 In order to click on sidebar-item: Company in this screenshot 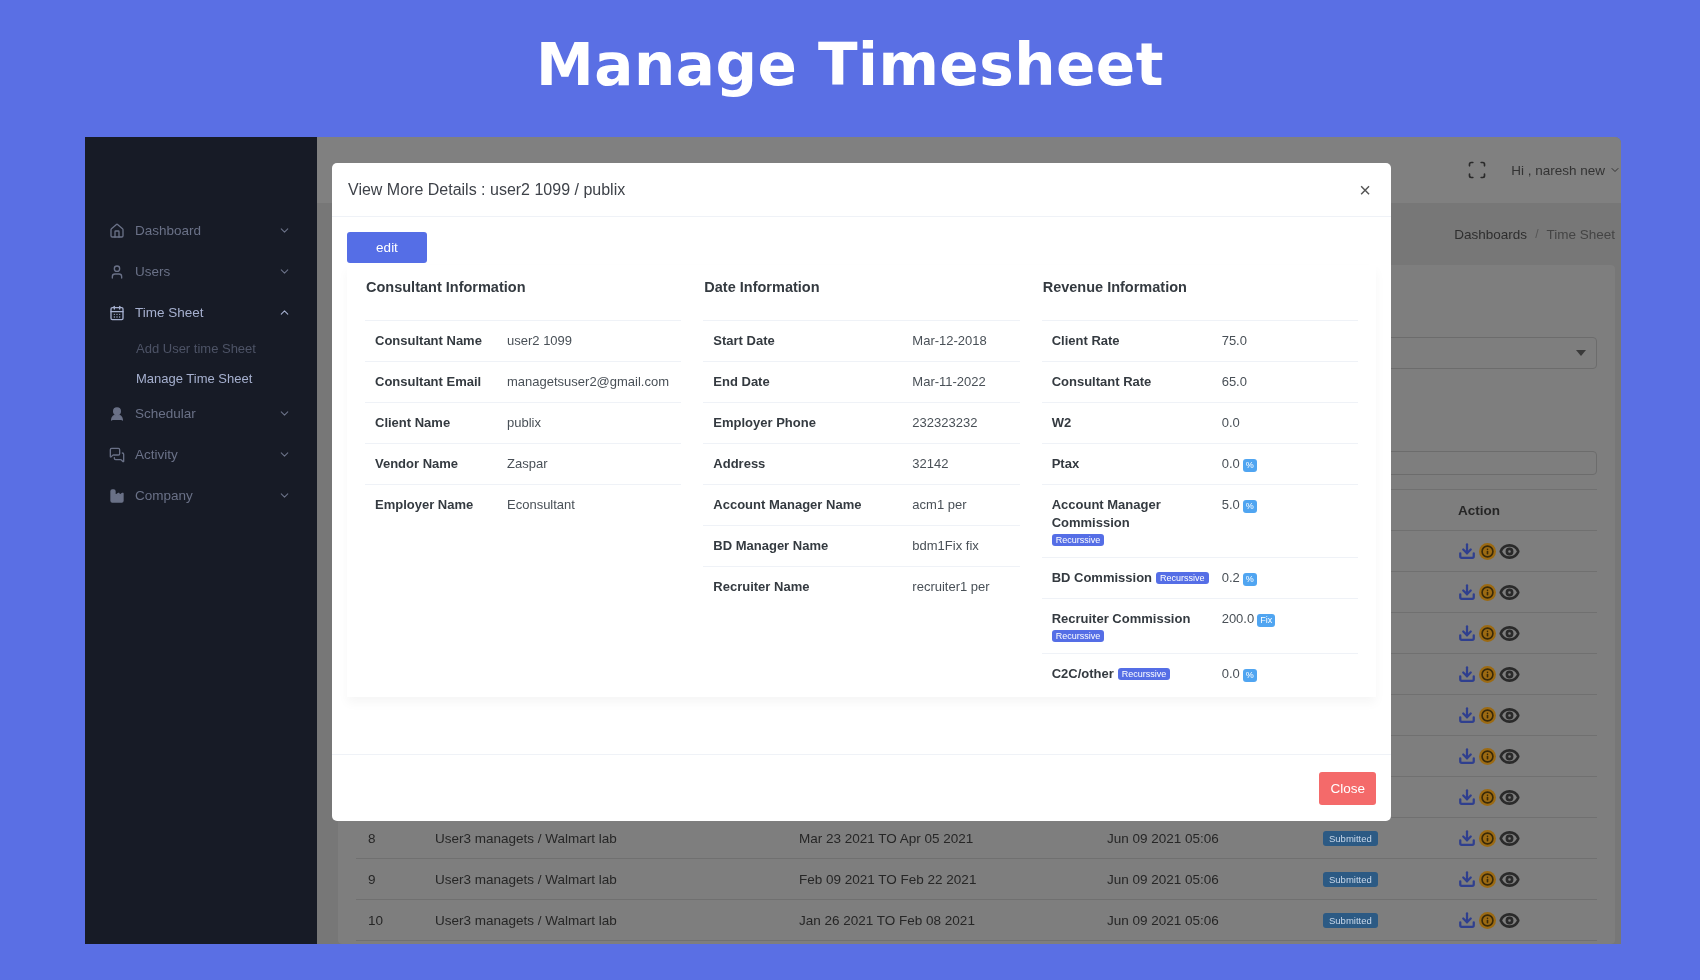, I will do `click(201, 495)`.